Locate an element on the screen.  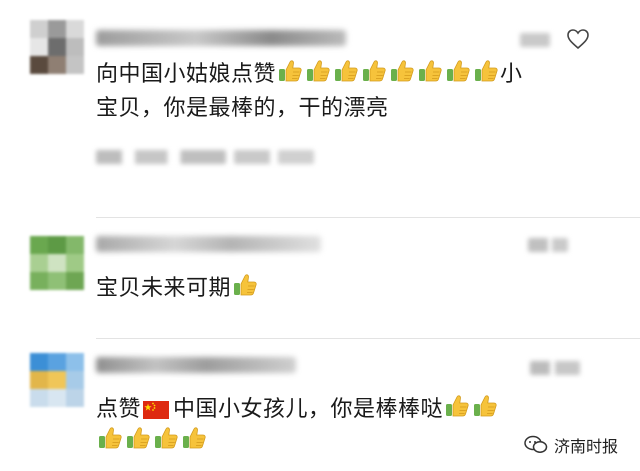
china-flag-icon is located at coordinates (156, 410).